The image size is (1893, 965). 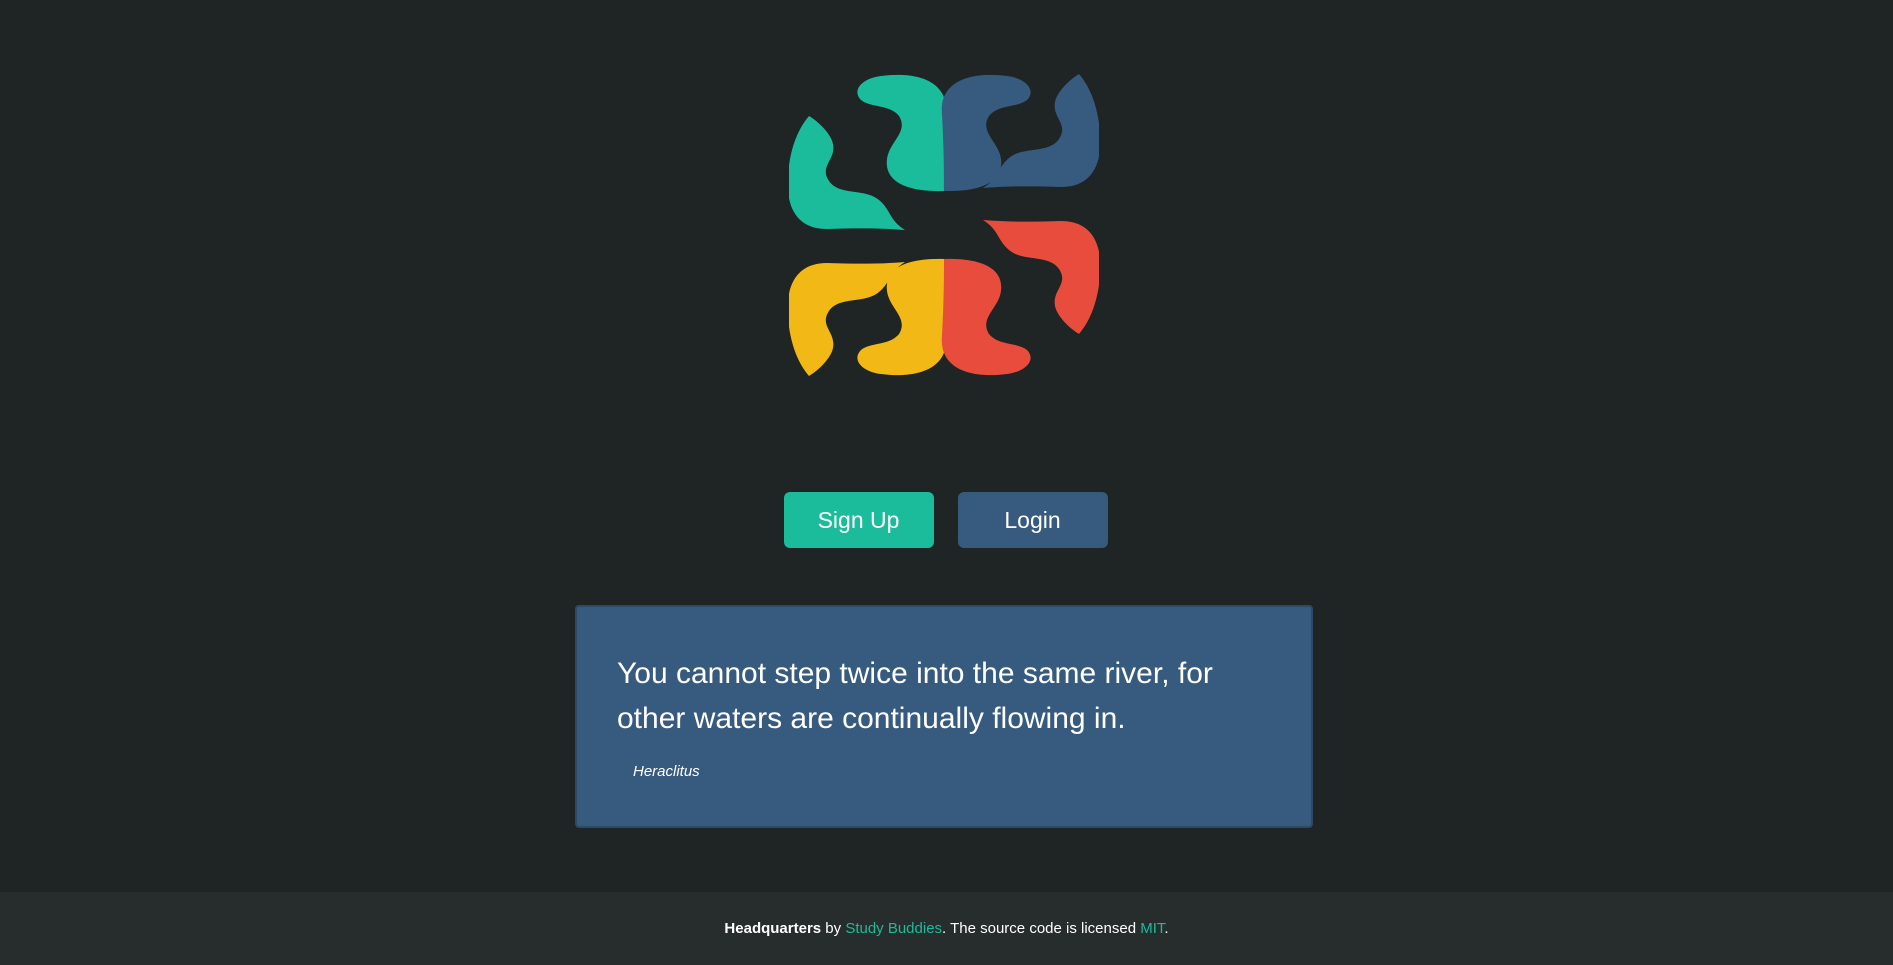 What do you see at coordinates (858, 520) in the screenshot?
I see `sign-up-button: Sign Up` at bounding box center [858, 520].